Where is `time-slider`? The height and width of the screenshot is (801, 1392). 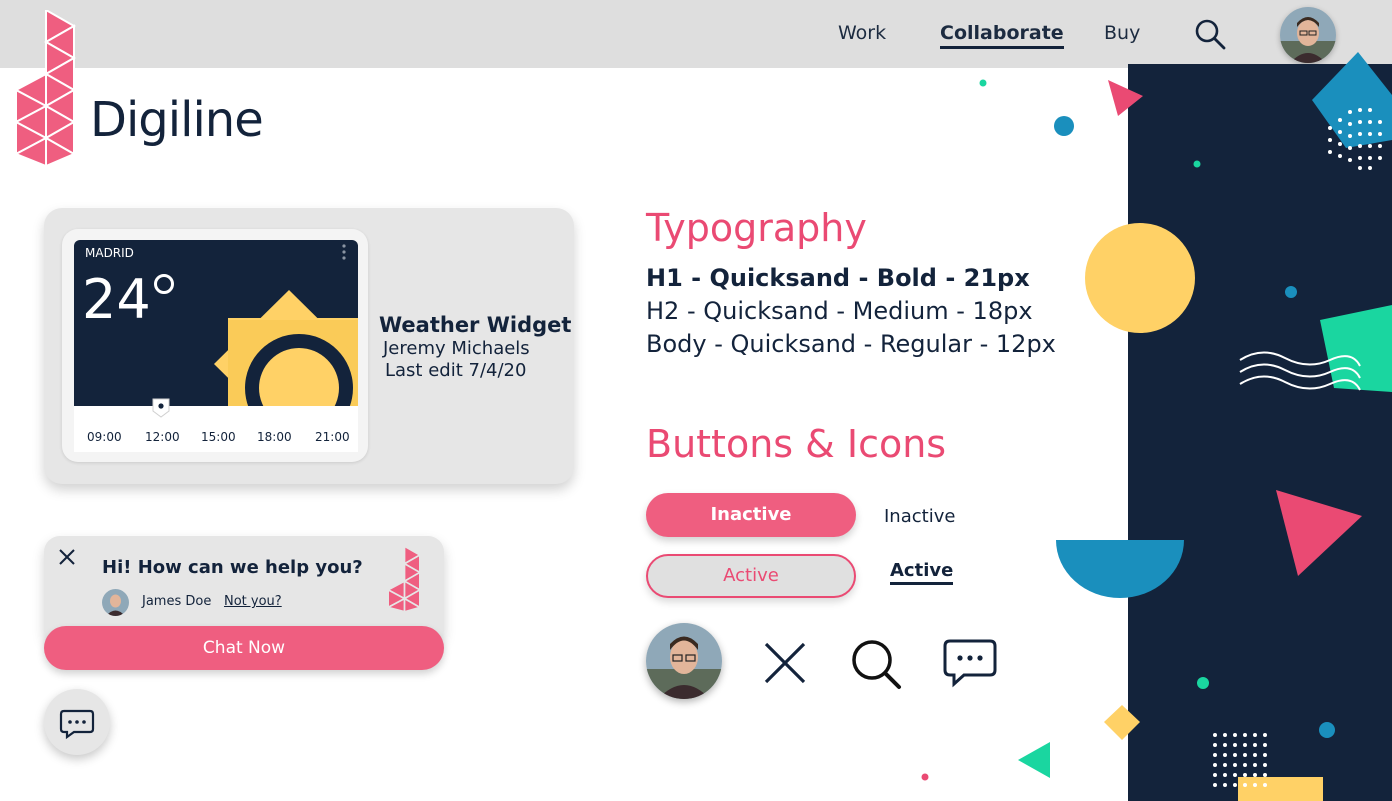 time-slider is located at coordinates (216, 429).